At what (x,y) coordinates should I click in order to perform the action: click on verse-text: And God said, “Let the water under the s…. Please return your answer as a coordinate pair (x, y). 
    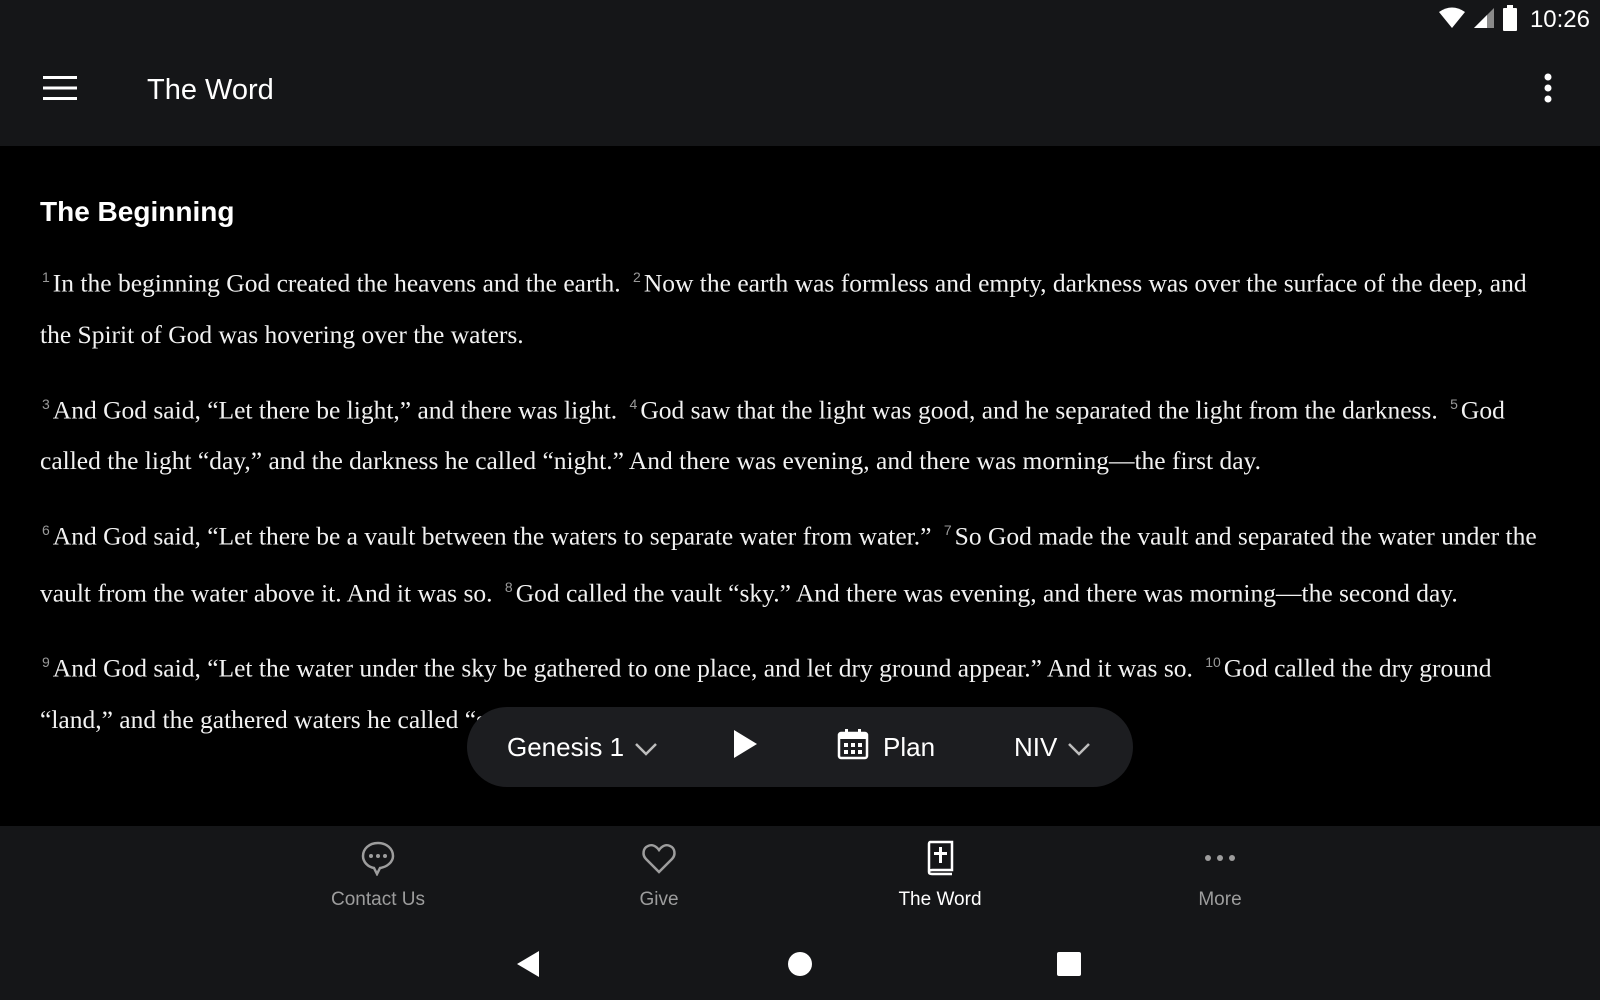
    Looking at the image, I should click on (623, 668).